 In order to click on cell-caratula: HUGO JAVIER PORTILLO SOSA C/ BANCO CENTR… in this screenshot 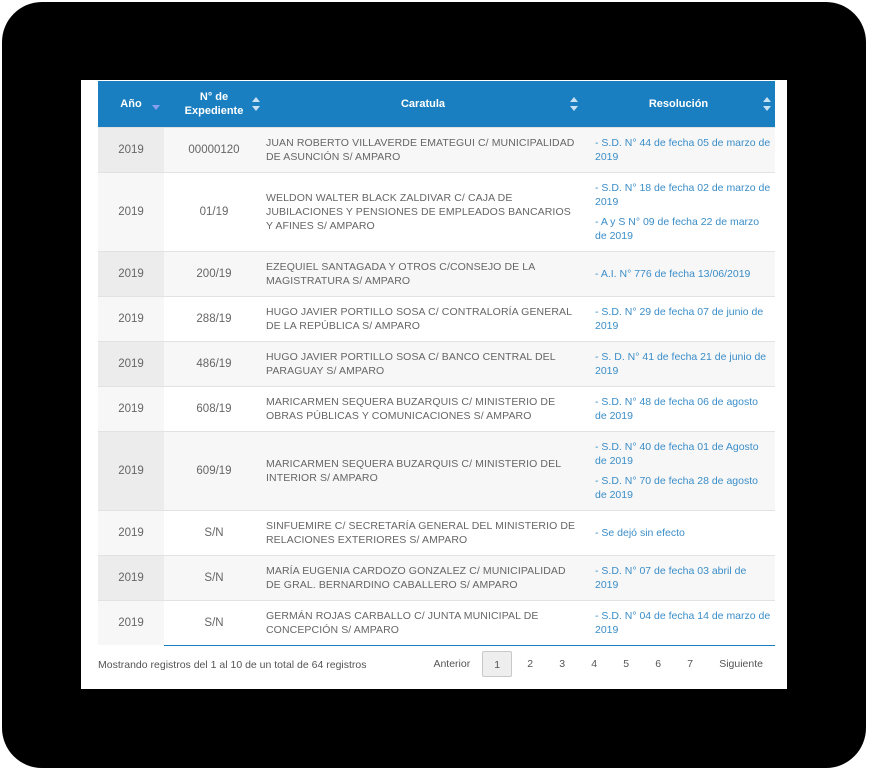, I will do `click(423, 363)`.